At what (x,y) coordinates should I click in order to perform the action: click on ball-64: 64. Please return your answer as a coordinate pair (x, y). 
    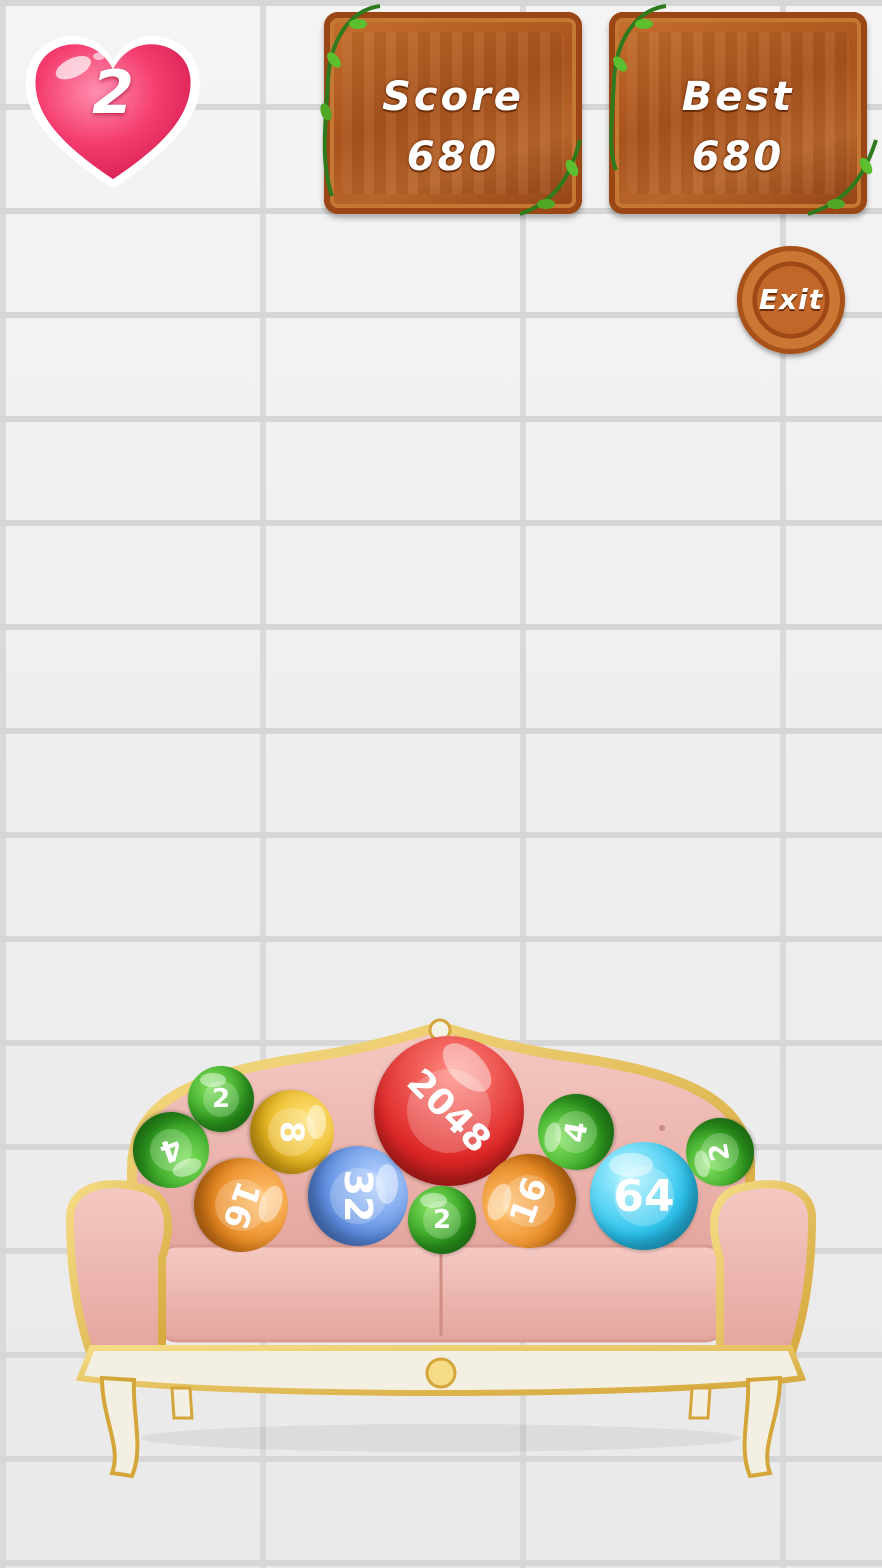
    Looking at the image, I should click on (644, 1196).